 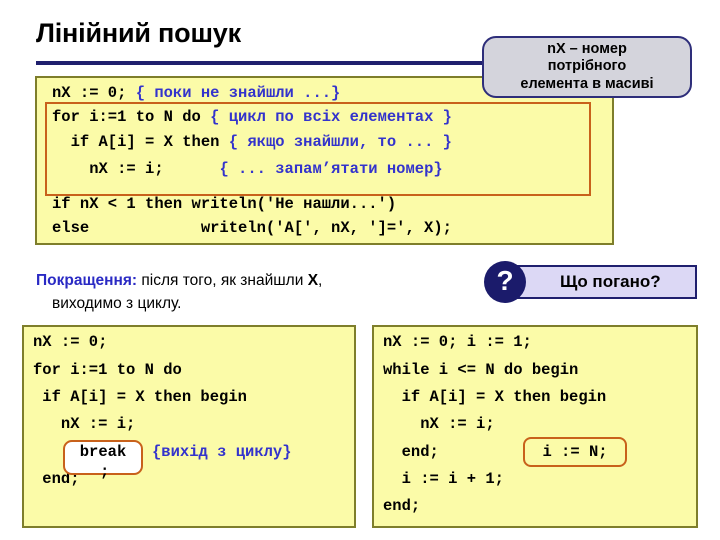 I want to click on question-badge-label: Що погано?, so click(x=610, y=281).